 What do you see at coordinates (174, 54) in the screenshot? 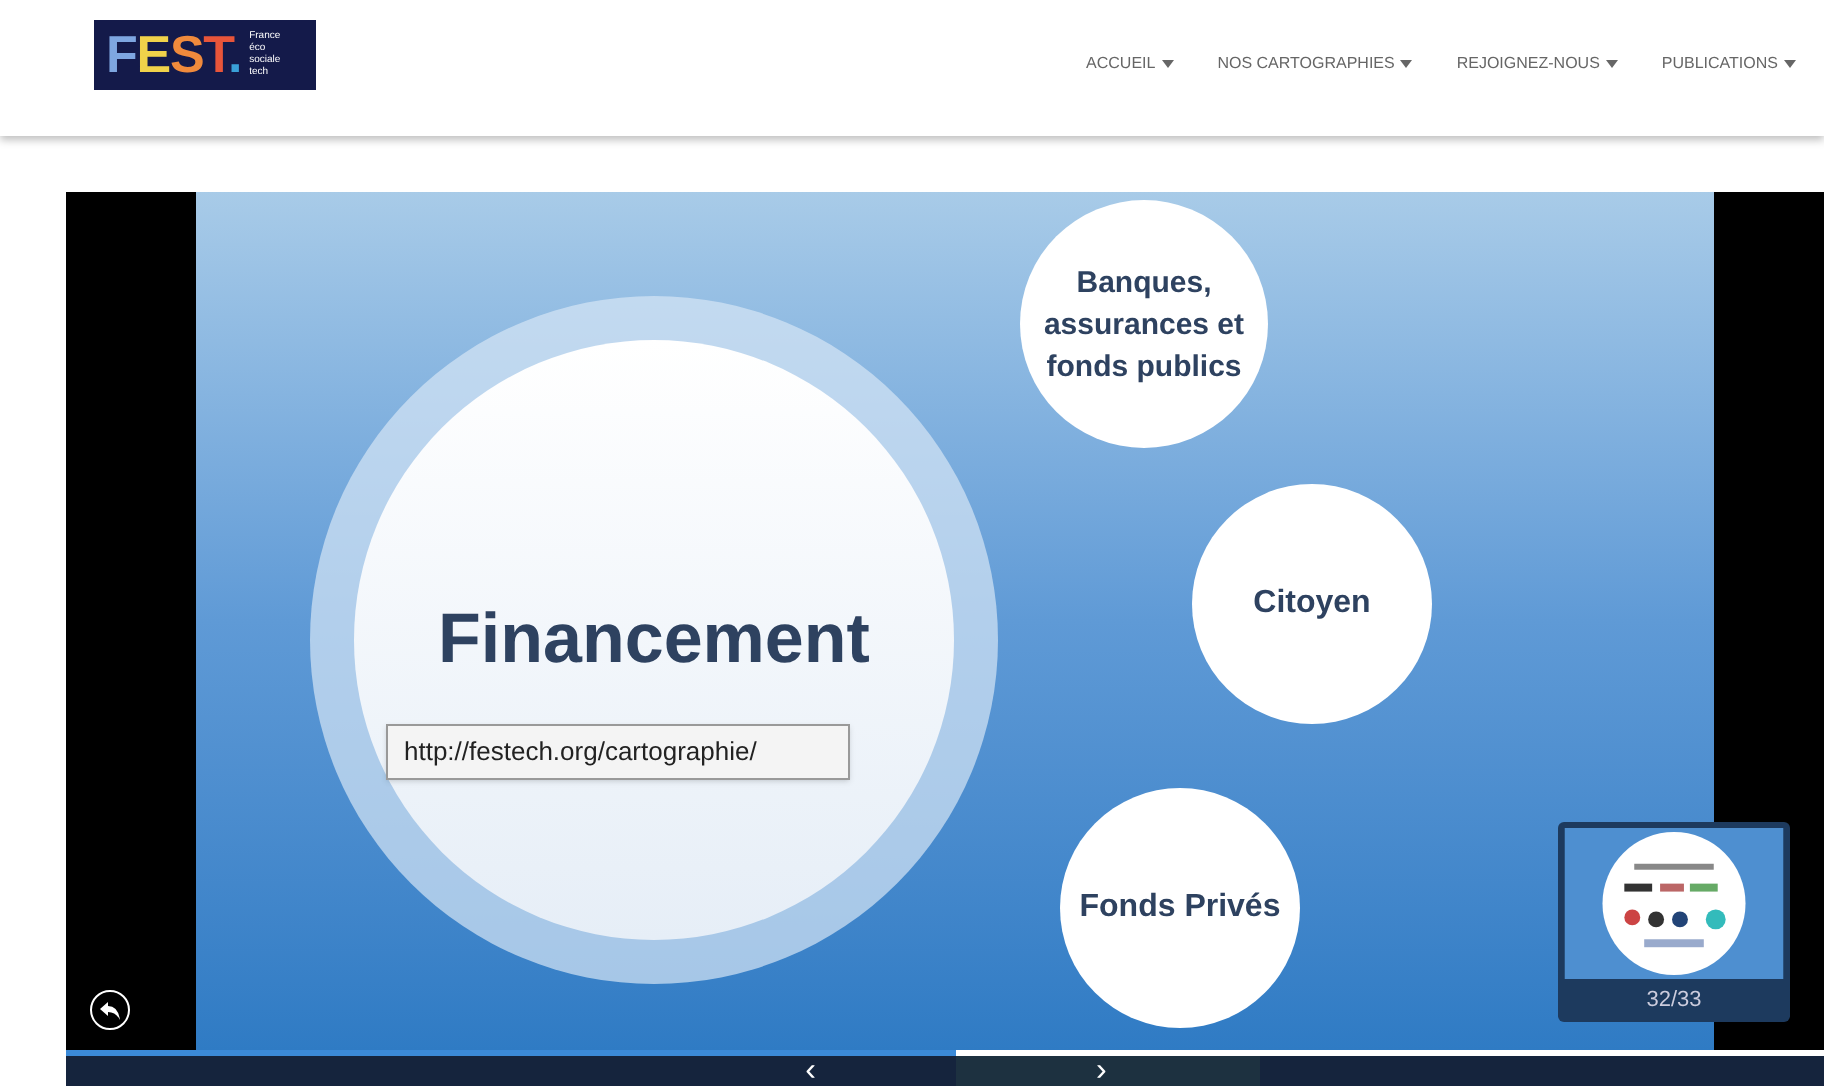
I see `logo-text: FEST.` at bounding box center [174, 54].